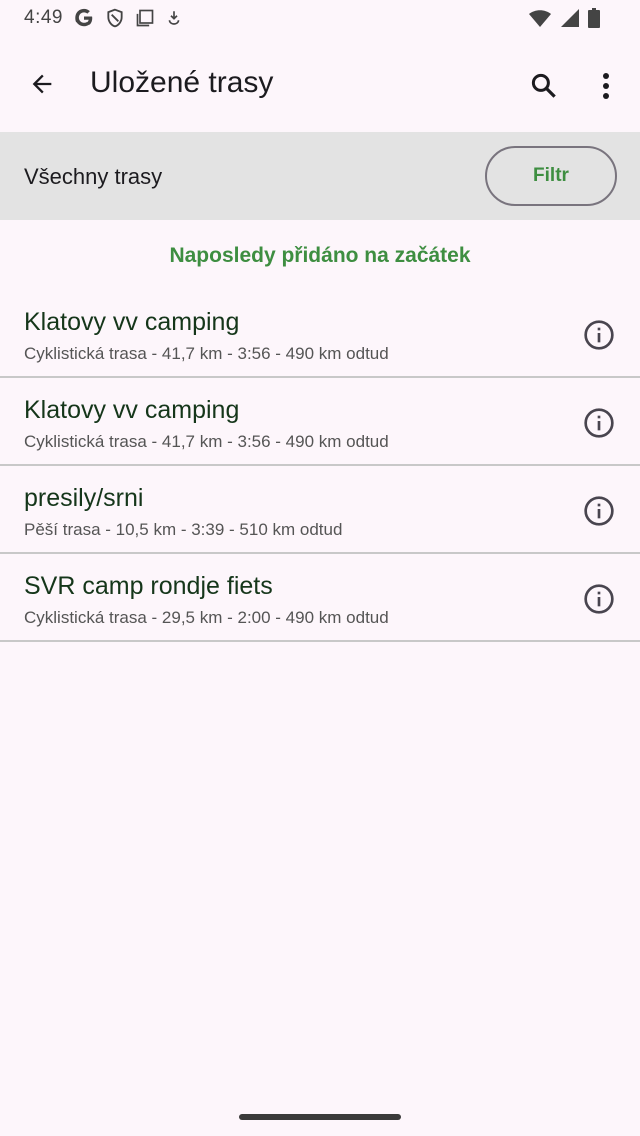  I want to click on wifi-icon, so click(540, 18).